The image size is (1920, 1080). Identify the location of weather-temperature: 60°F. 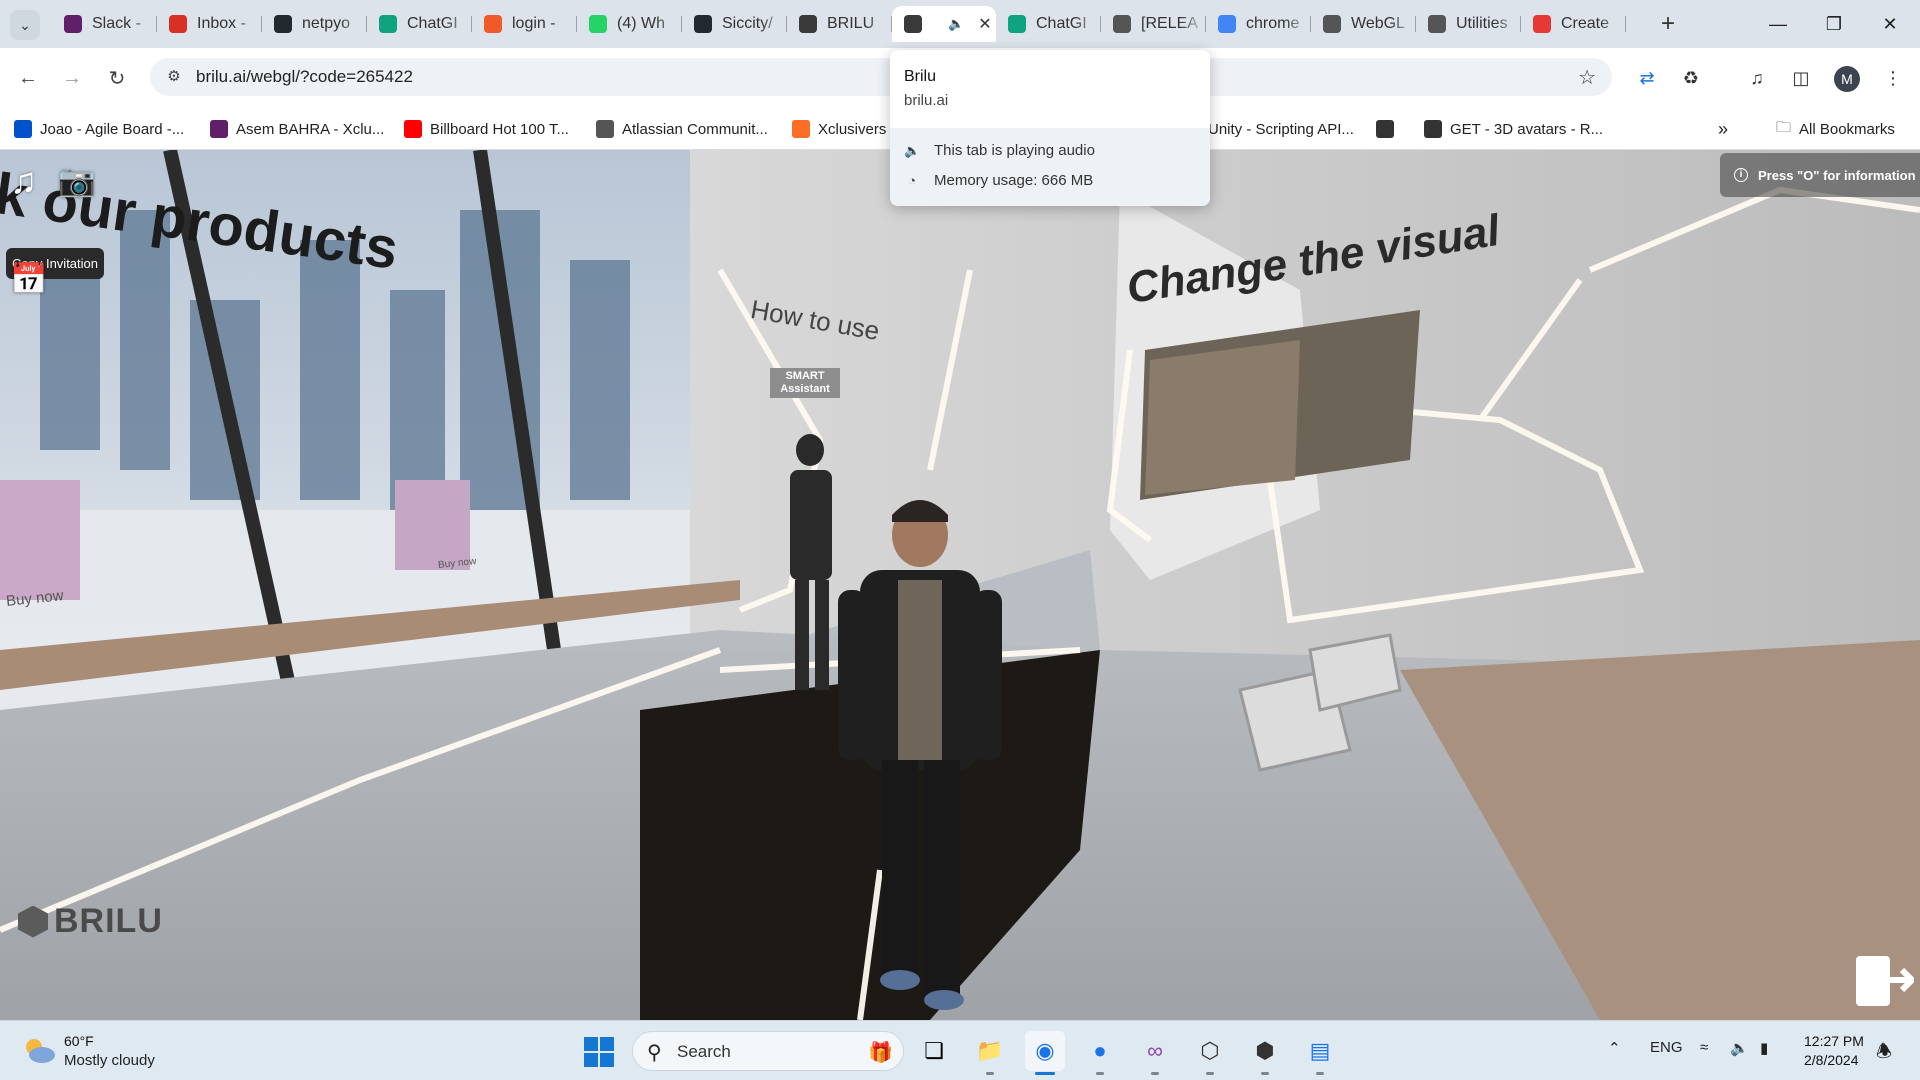
(79, 1041).